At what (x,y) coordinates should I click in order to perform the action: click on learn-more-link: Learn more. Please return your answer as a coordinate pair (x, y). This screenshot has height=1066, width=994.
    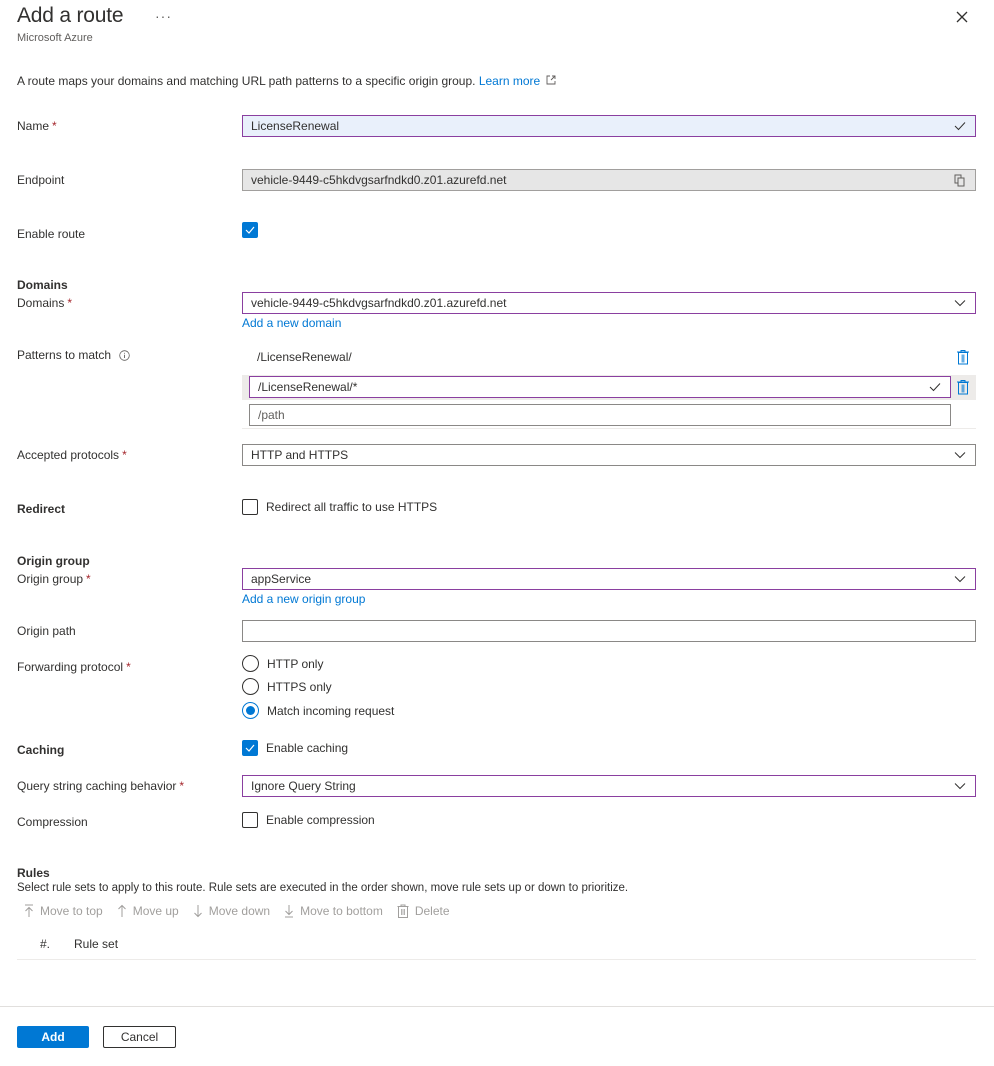
    Looking at the image, I should click on (517, 81).